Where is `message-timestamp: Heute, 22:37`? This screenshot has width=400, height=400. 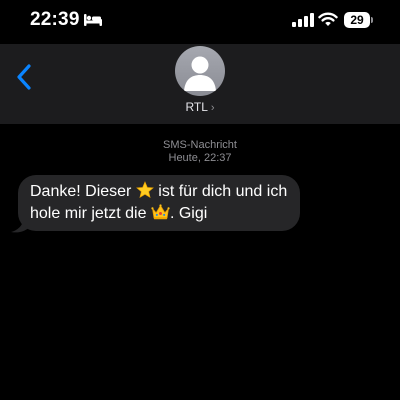 message-timestamp: Heute, 22:37 is located at coordinates (200, 158).